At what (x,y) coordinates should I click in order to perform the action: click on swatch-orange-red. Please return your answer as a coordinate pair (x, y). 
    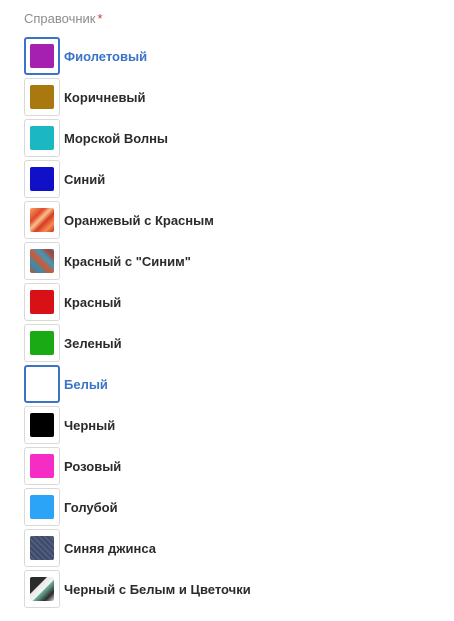
    Looking at the image, I should click on (42, 220).